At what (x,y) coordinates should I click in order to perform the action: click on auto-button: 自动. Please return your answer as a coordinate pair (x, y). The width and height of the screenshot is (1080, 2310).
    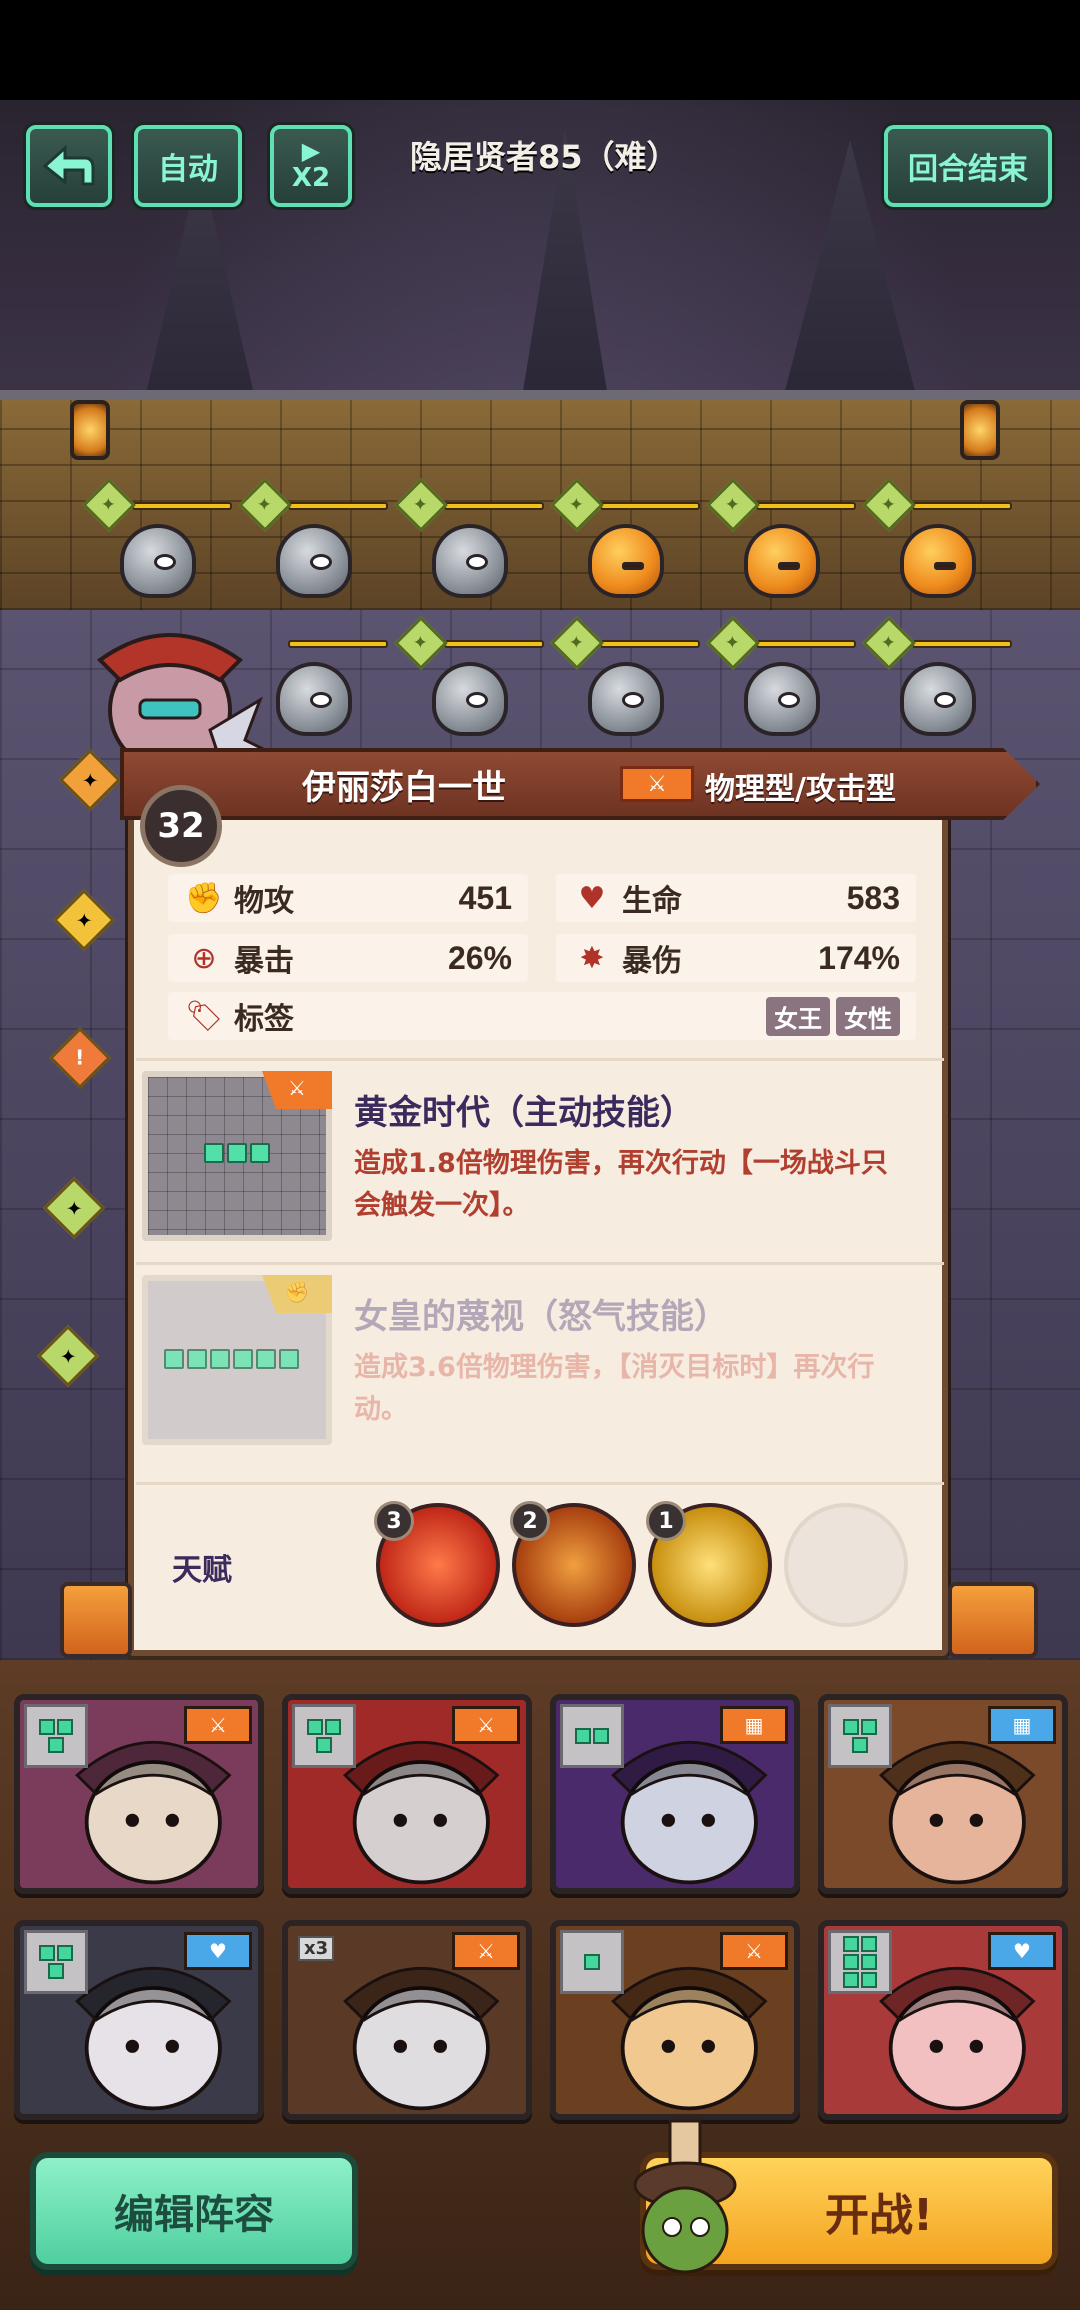
    Looking at the image, I should click on (188, 166).